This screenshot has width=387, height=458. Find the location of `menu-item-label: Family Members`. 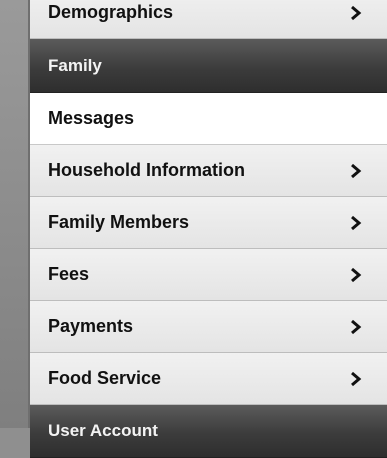

menu-item-label: Family Members is located at coordinates (119, 222).